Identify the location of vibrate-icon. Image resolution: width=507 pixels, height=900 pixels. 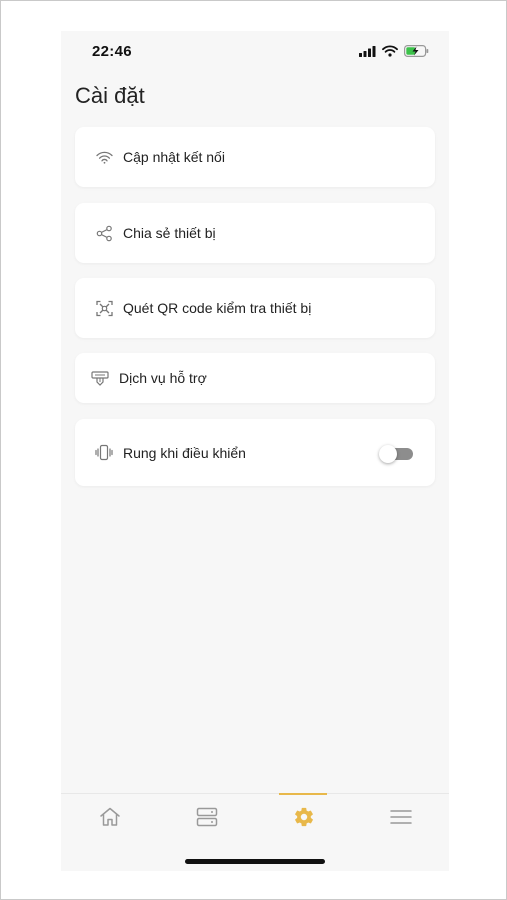
(104, 453).